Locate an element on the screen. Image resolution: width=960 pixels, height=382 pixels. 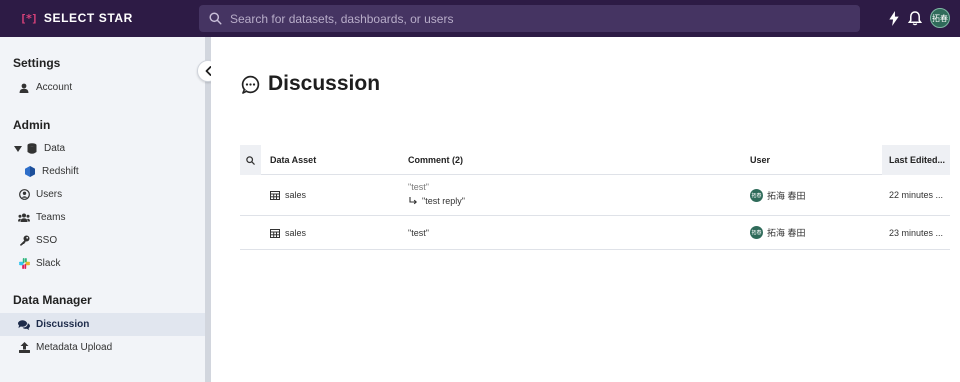
section-title-admin: Admin is located at coordinates (32, 125).